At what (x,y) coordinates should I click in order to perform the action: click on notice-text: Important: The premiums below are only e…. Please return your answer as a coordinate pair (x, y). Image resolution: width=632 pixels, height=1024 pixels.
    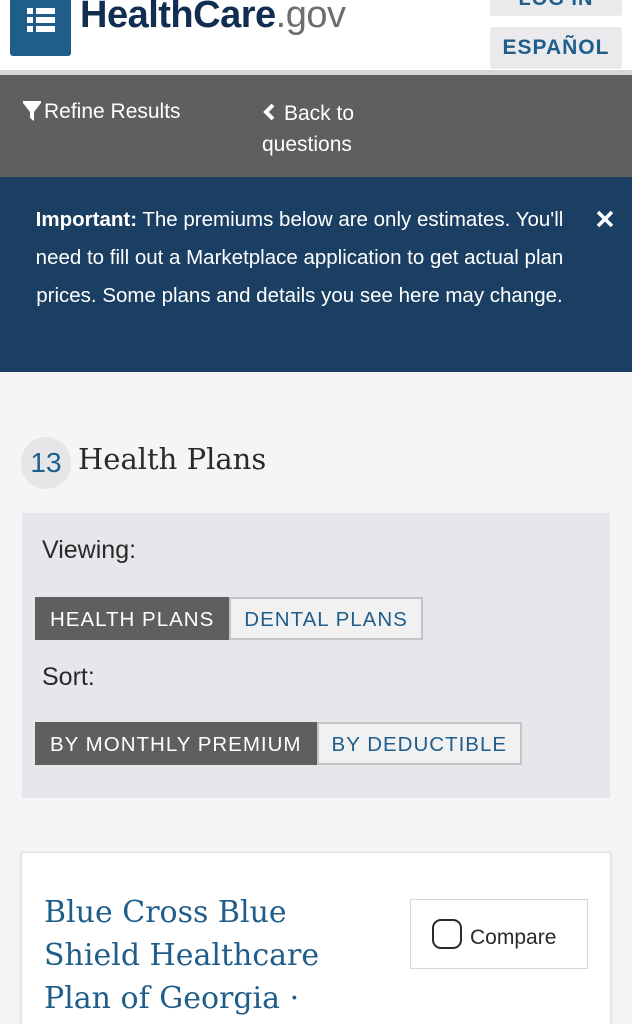
    Looking at the image, I should click on (299, 258).